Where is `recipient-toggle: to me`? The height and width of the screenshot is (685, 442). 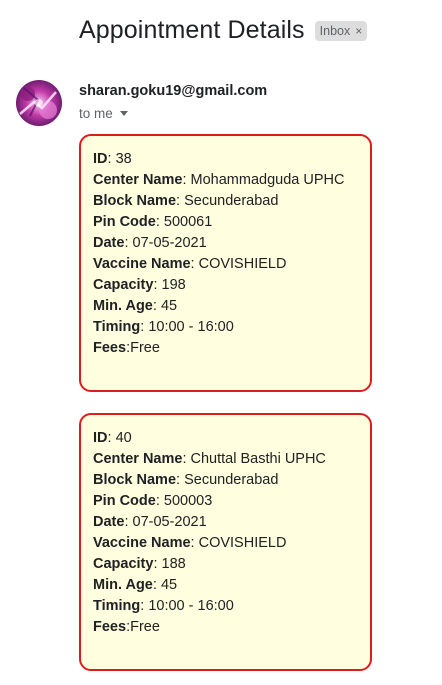 recipient-toggle: to me is located at coordinates (103, 113).